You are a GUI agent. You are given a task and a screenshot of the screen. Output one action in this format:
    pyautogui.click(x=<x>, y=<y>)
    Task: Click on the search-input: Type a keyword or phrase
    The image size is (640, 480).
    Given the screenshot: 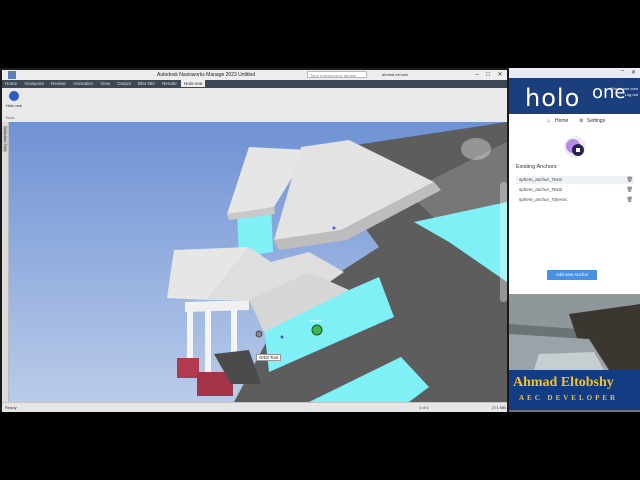 What is the action you would take?
    pyautogui.click(x=337, y=74)
    